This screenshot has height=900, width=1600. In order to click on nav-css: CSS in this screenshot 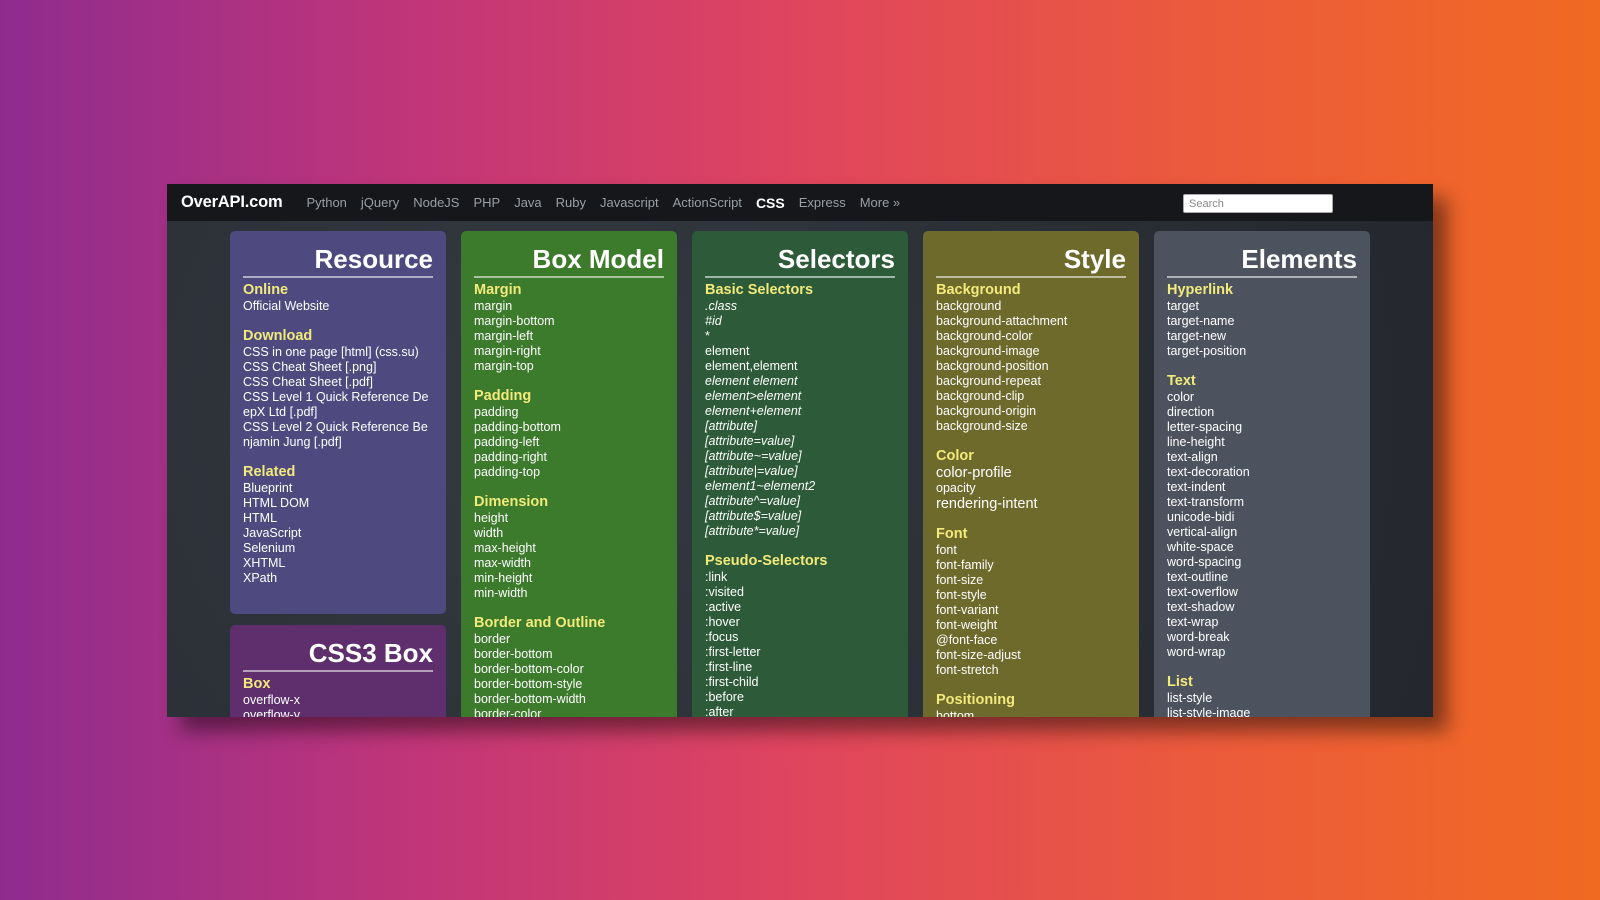, I will do `click(770, 203)`.